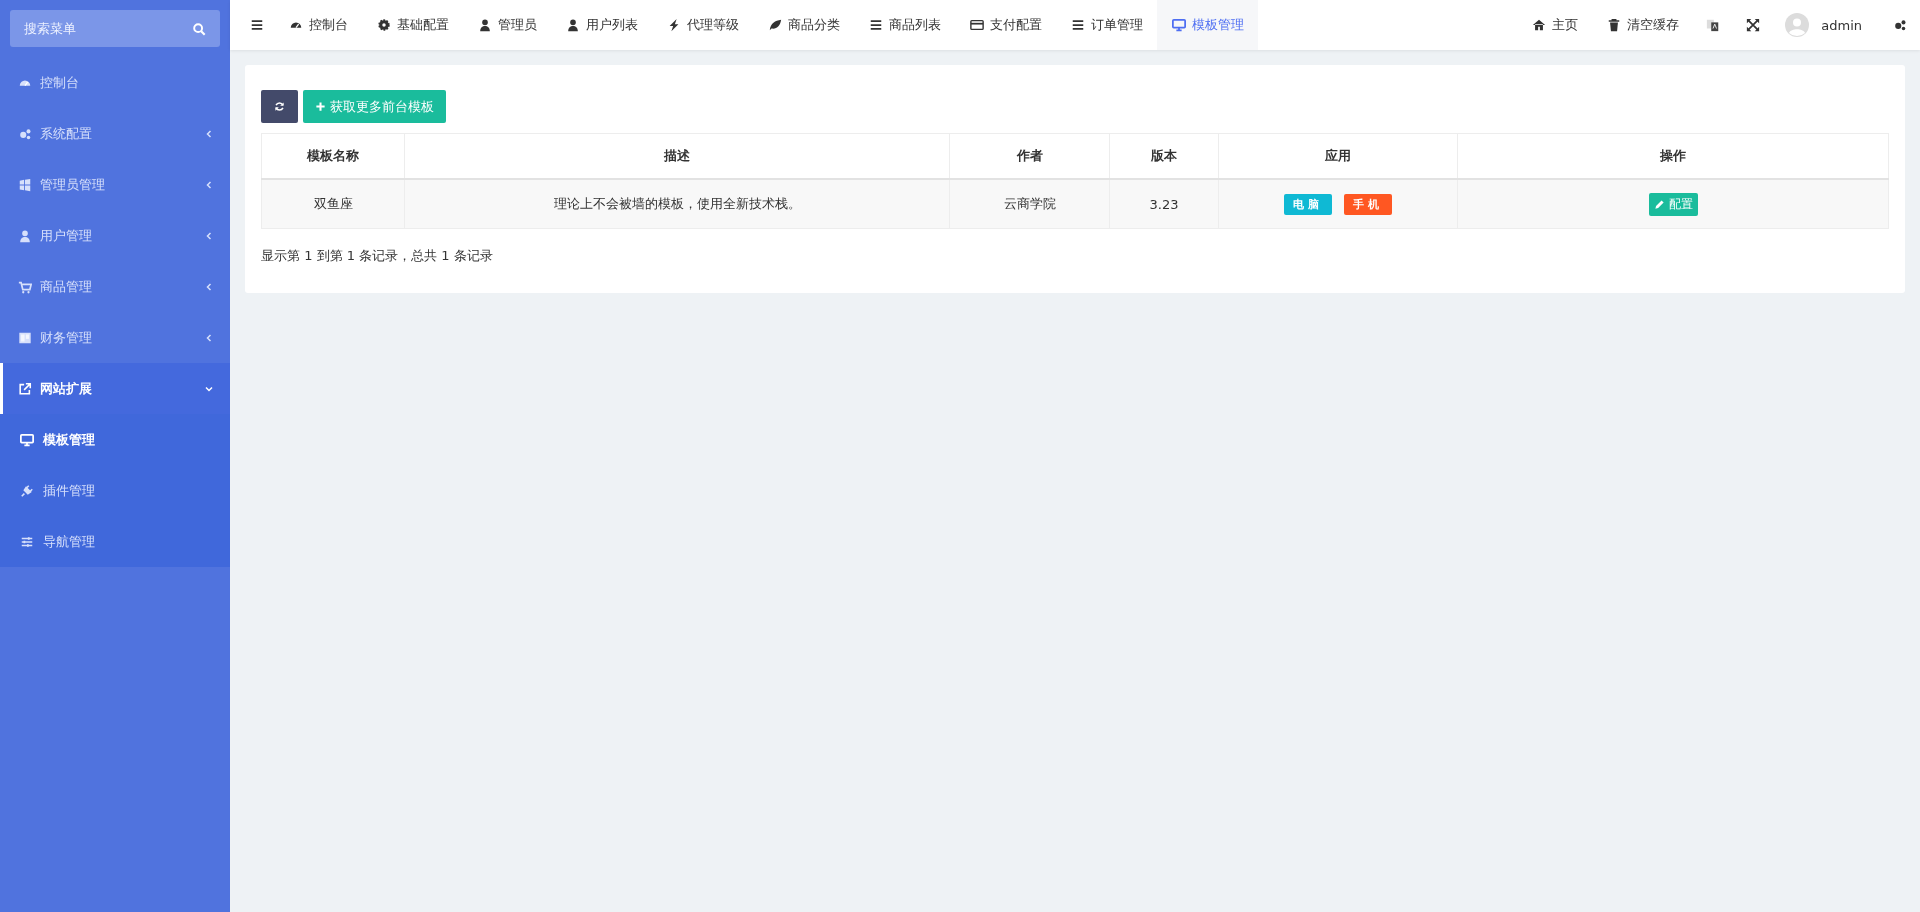 This screenshot has height=912, width=1920. What do you see at coordinates (318, 25) in the screenshot?
I see `nav-tab: 控制台` at bounding box center [318, 25].